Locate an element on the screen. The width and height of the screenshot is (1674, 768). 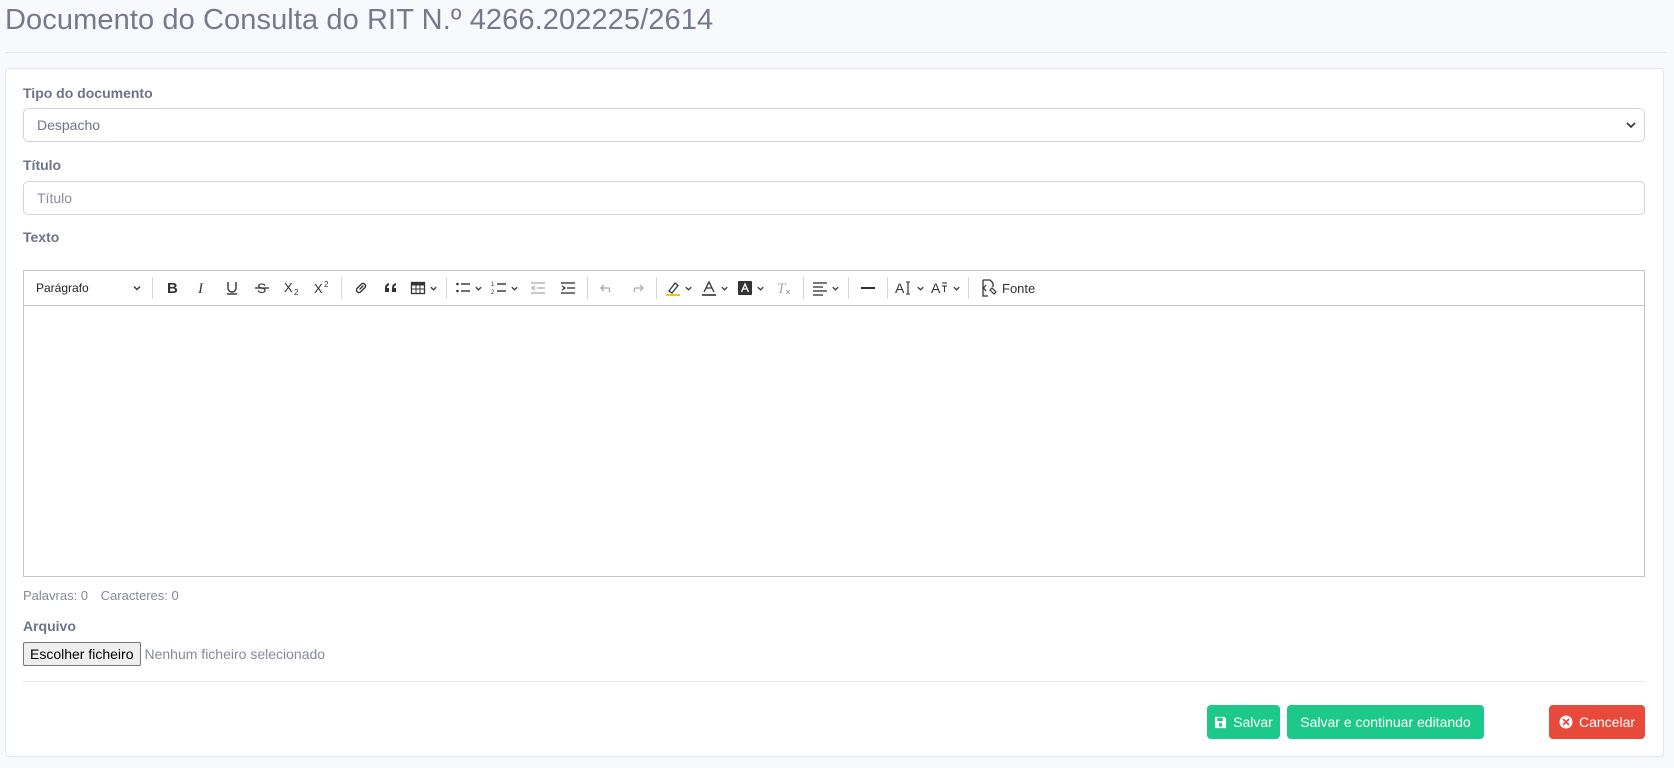
arquivo-label: Arquivo is located at coordinates (49, 626).